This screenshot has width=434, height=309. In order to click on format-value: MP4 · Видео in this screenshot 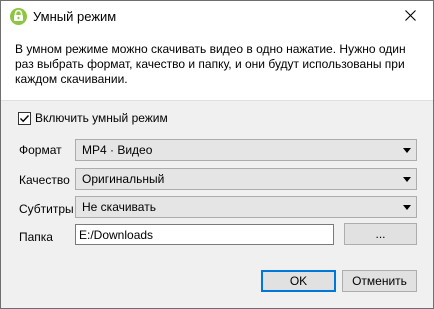, I will do `click(117, 150)`.